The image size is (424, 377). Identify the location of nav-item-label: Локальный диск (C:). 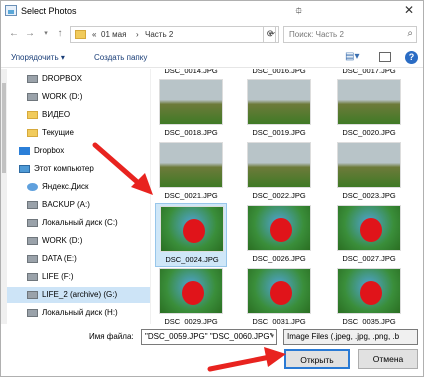
(80, 222).